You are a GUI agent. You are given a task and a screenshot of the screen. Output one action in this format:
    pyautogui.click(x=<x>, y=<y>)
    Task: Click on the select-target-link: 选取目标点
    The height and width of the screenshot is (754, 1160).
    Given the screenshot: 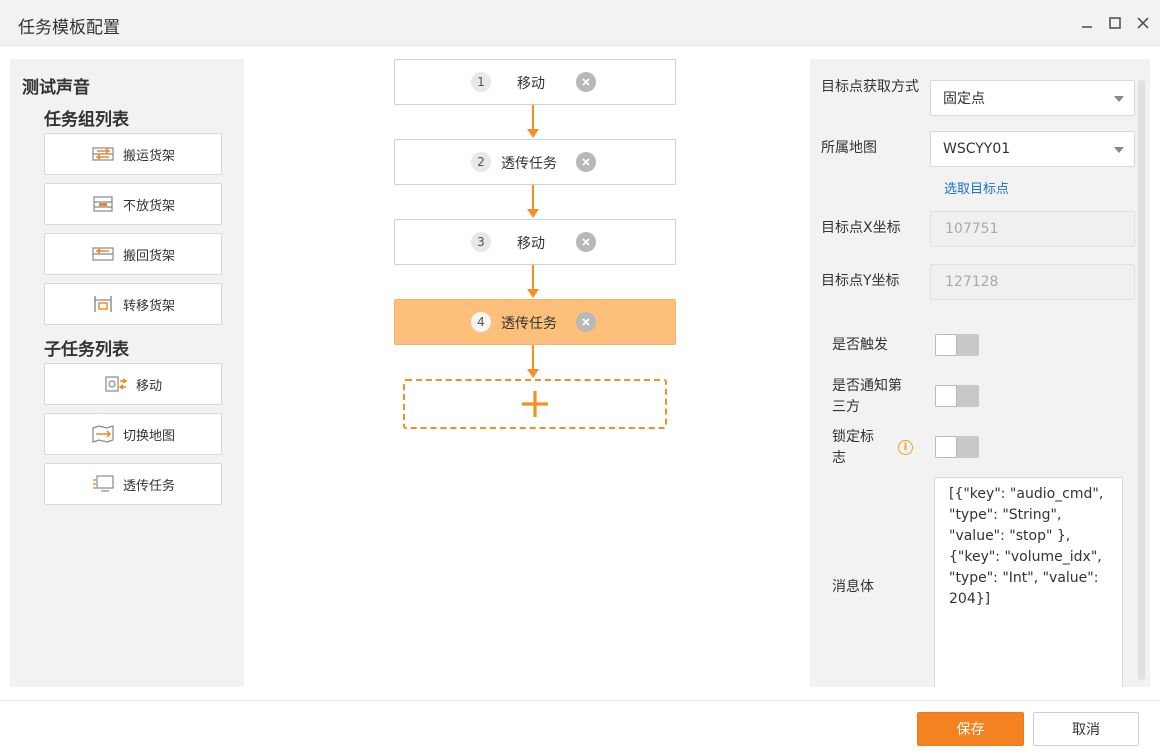 What is the action you would take?
    pyautogui.click(x=976, y=187)
    